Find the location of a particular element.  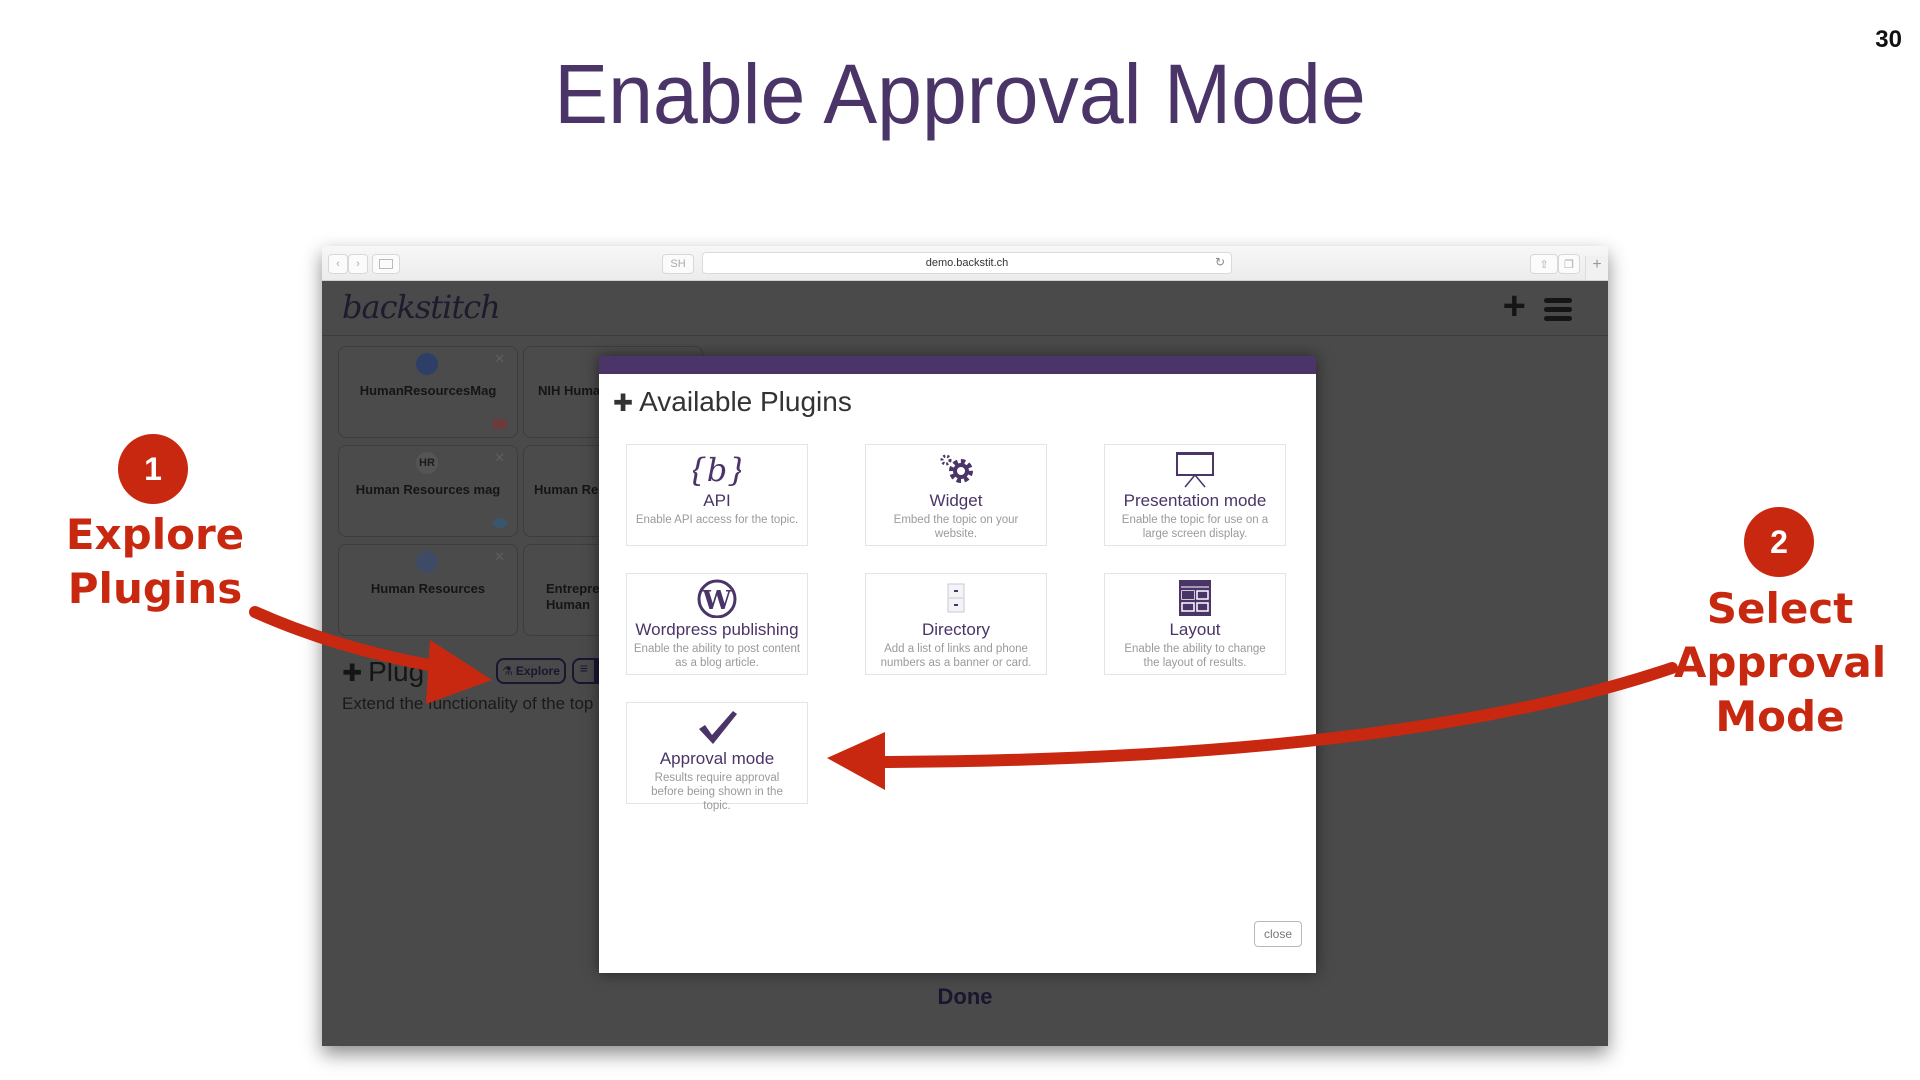

list-view-icon: ≡ is located at coordinates (584, 671).